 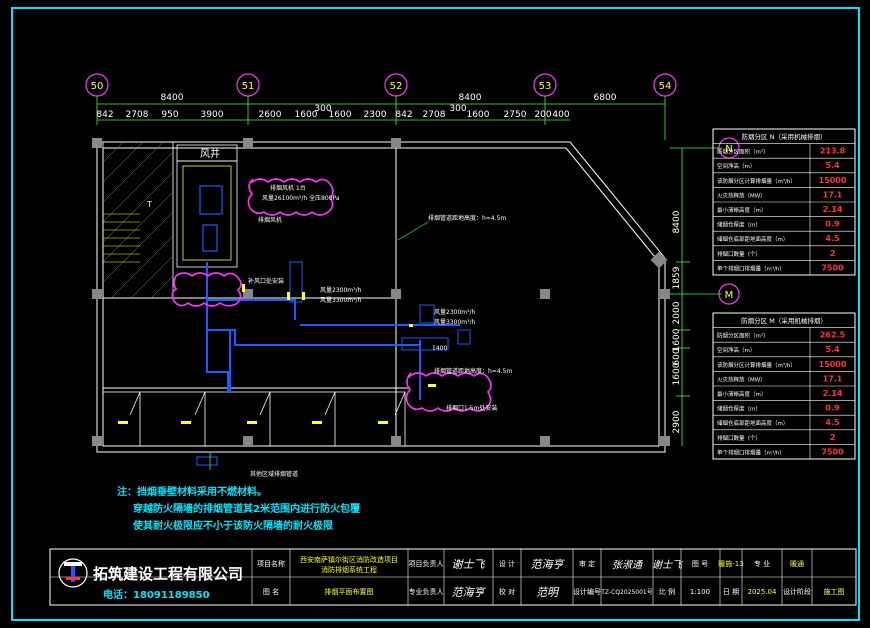 I want to click on dim-major-1: 8400, so click(x=172, y=98).